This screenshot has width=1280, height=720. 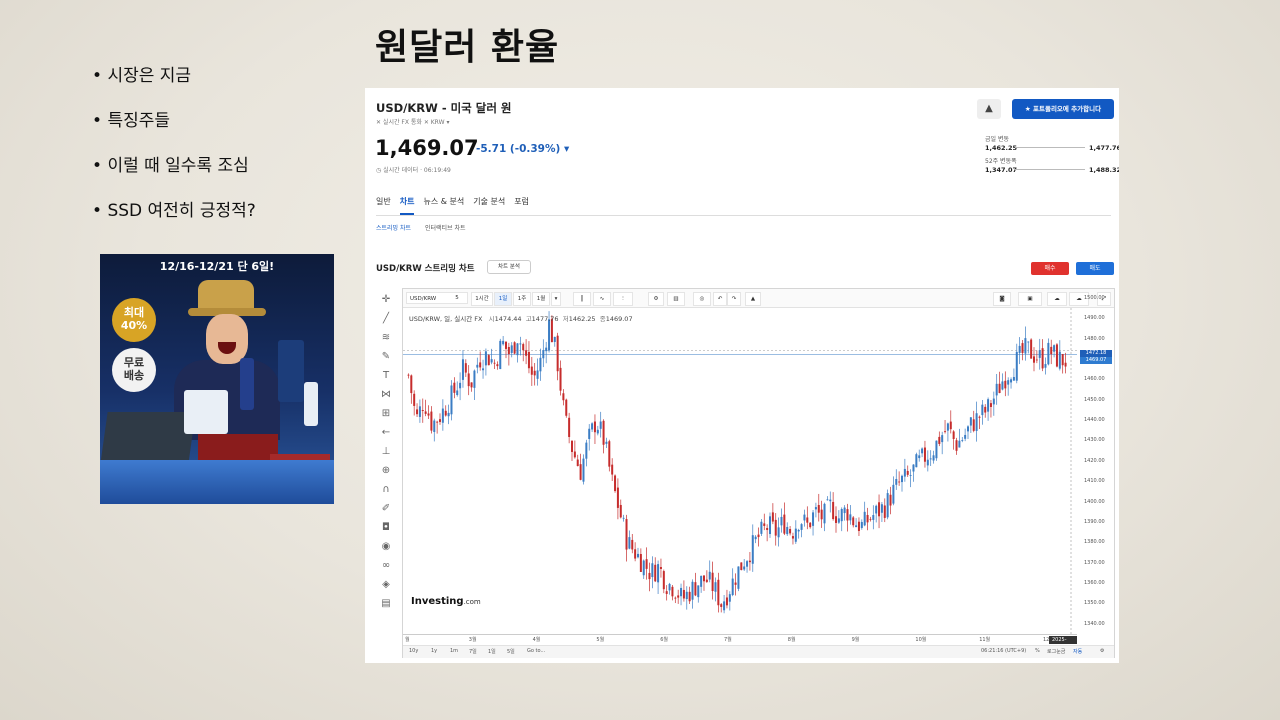 What do you see at coordinates (413, 651) in the screenshot?
I see `range-10y: 10y` at bounding box center [413, 651].